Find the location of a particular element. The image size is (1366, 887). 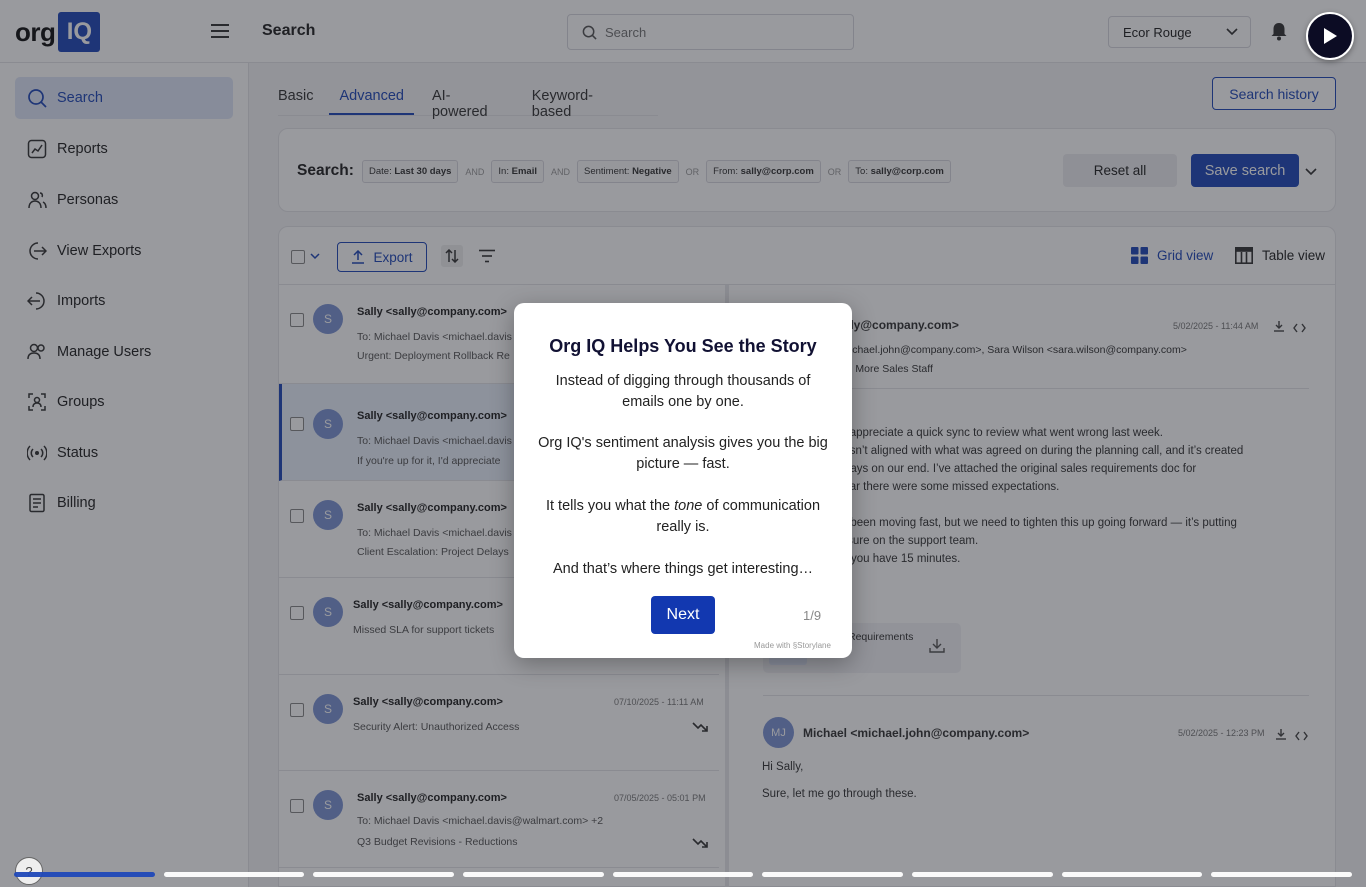

play-button is located at coordinates (1330, 36).